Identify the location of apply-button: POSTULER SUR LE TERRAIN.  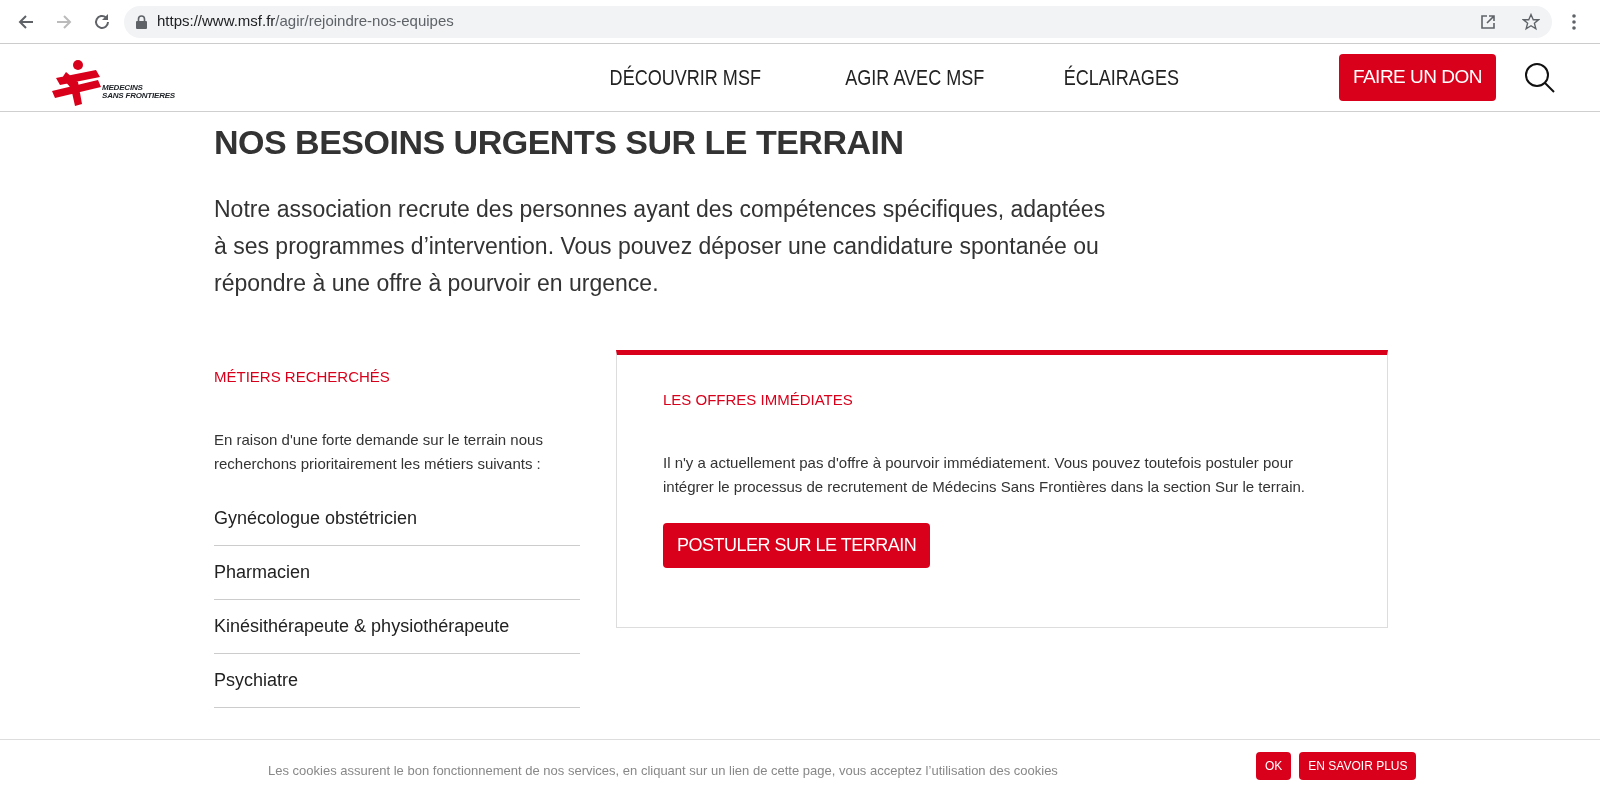
(797, 546).